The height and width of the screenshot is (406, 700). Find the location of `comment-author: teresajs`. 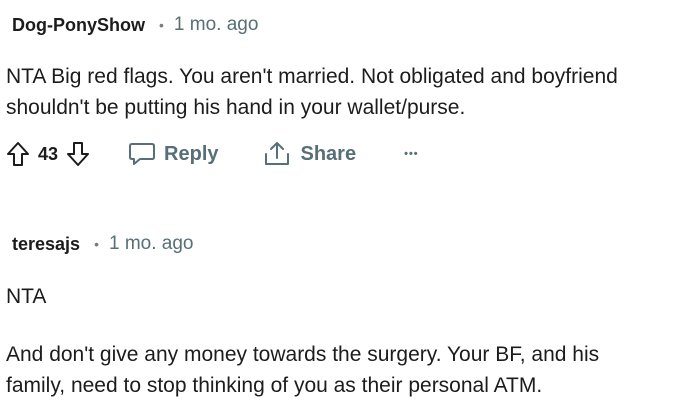

comment-author: teresajs is located at coordinates (46, 244).